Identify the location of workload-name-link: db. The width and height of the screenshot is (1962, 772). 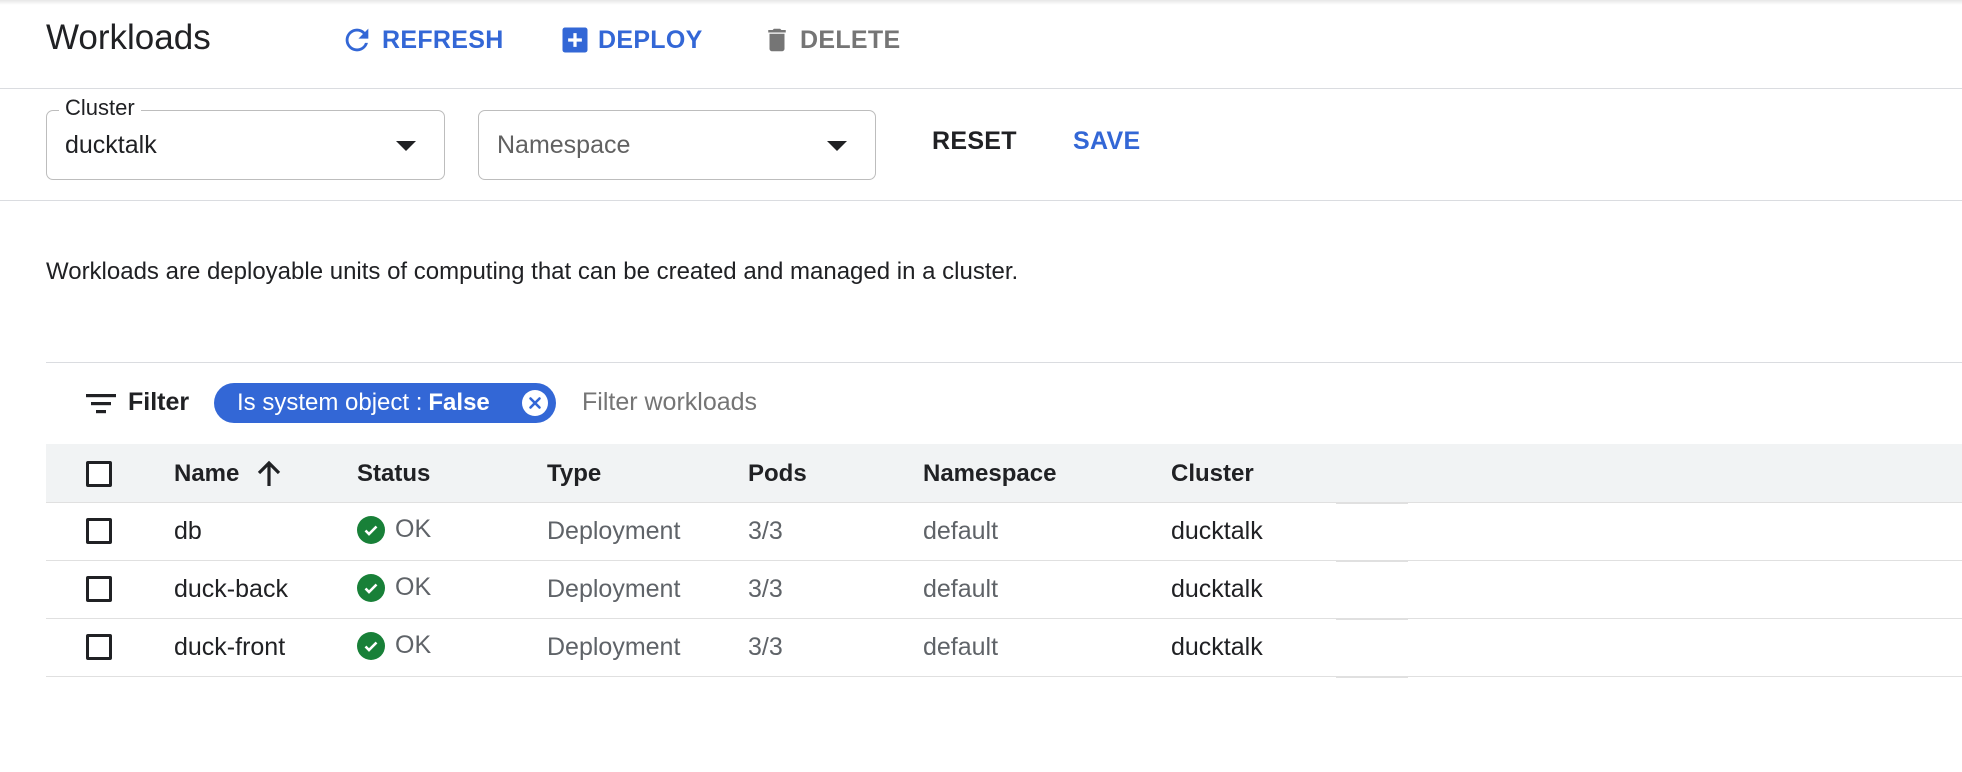
(188, 531).